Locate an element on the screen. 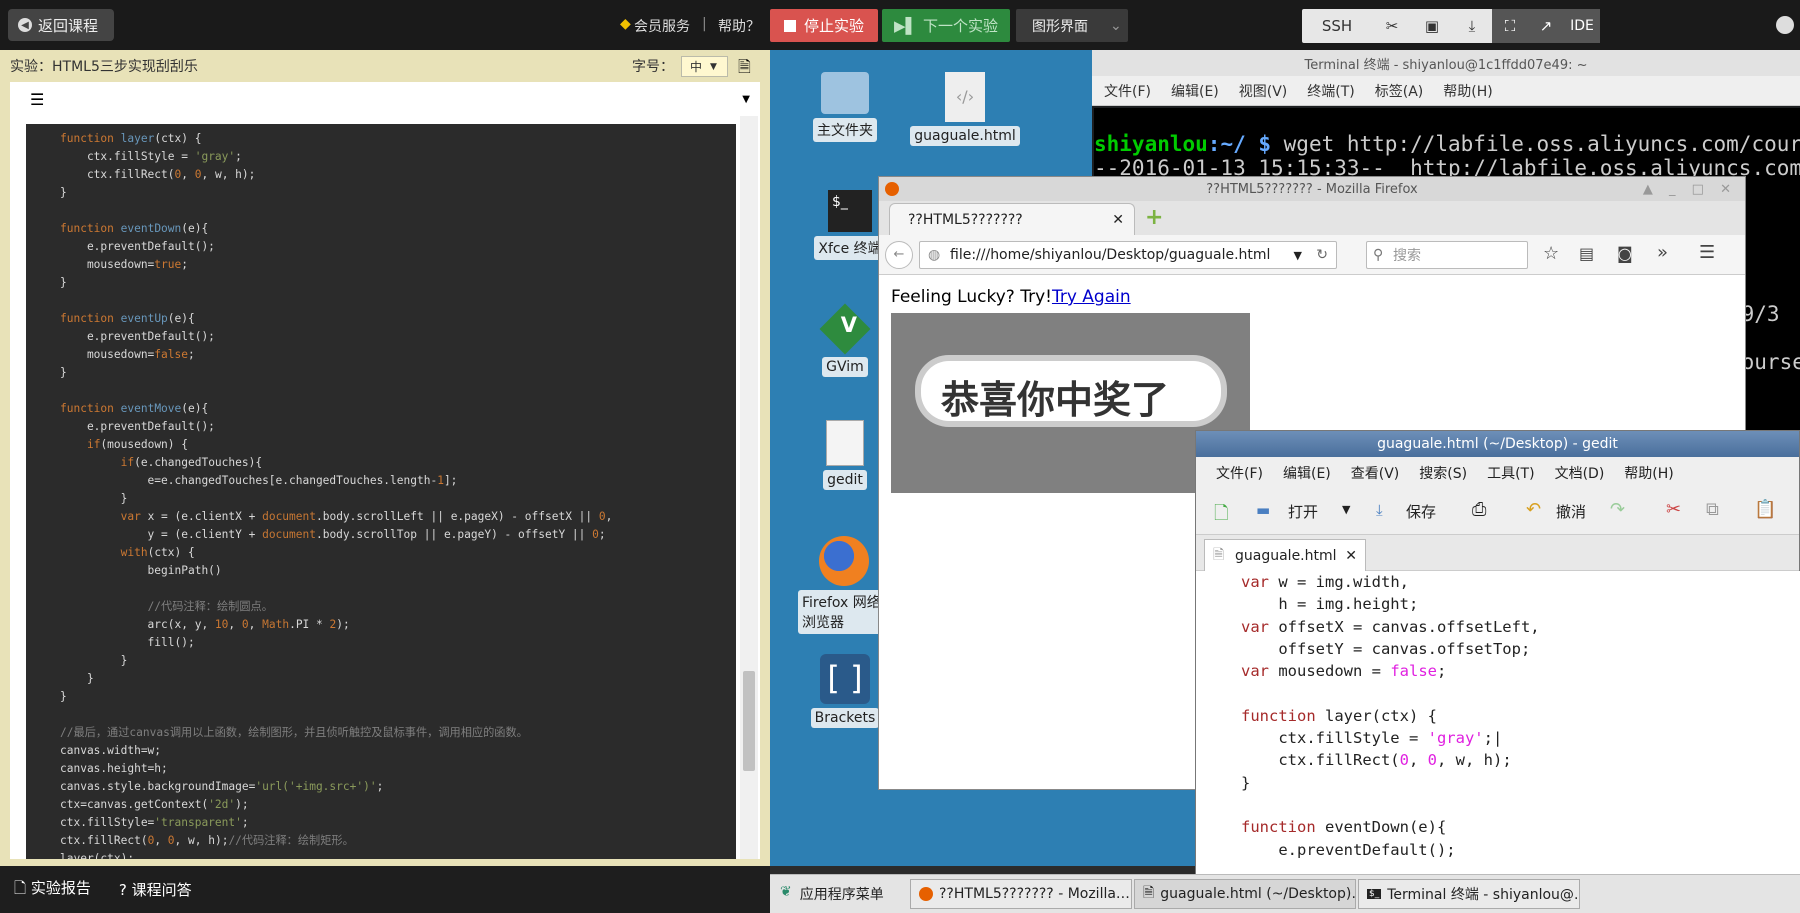  terminal-menu-terminal: 终端(T) is located at coordinates (1330, 91).